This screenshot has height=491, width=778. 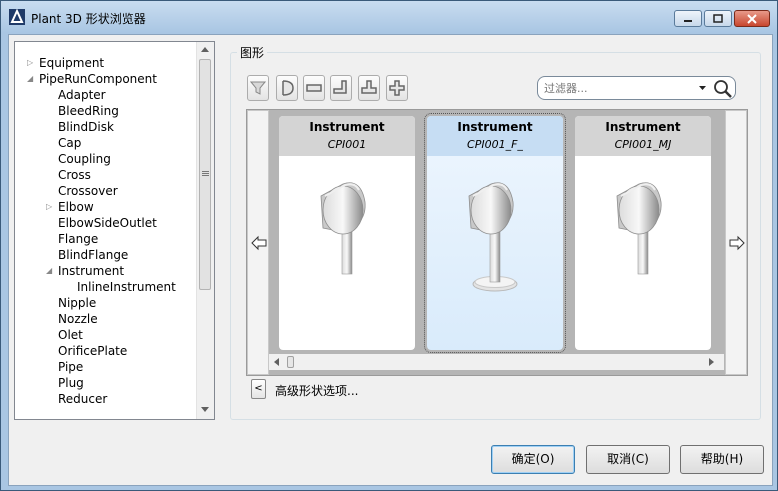 What do you see at coordinates (533, 459) in the screenshot?
I see `ok-button: 确定(O)` at bounding box center [533, 459].